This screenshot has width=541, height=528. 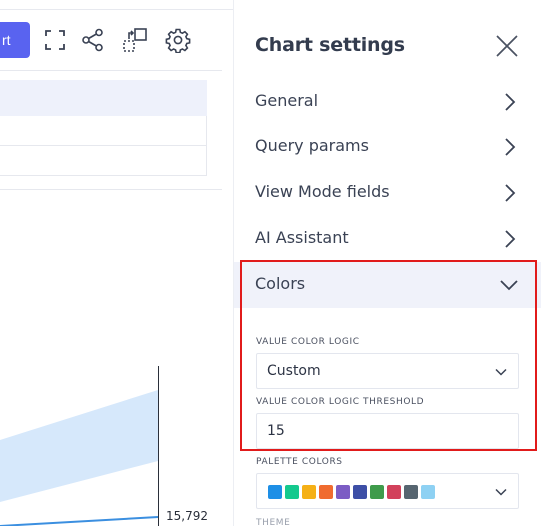 What do you see at coordinates (93, 40) in the screenshot?
I see `share-icon` at bounding box center [93, 40].